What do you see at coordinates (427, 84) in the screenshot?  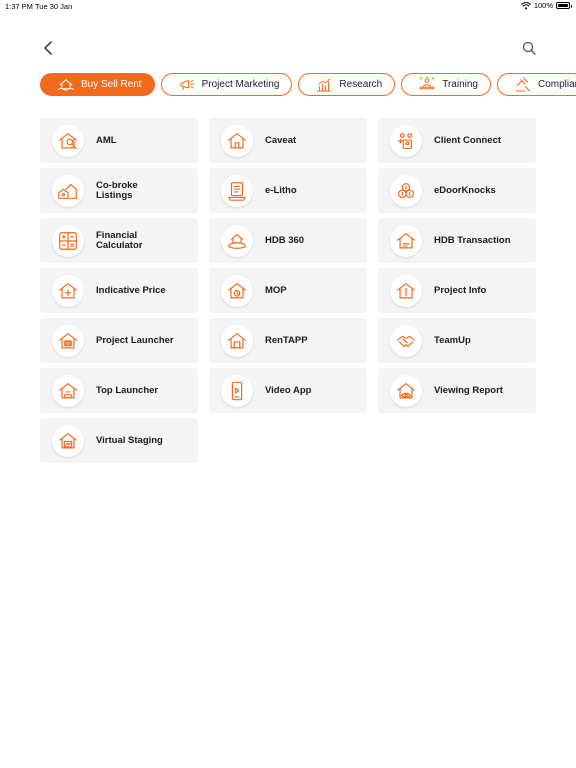 I see `presenter-icon` at bounding box center [427, 84].